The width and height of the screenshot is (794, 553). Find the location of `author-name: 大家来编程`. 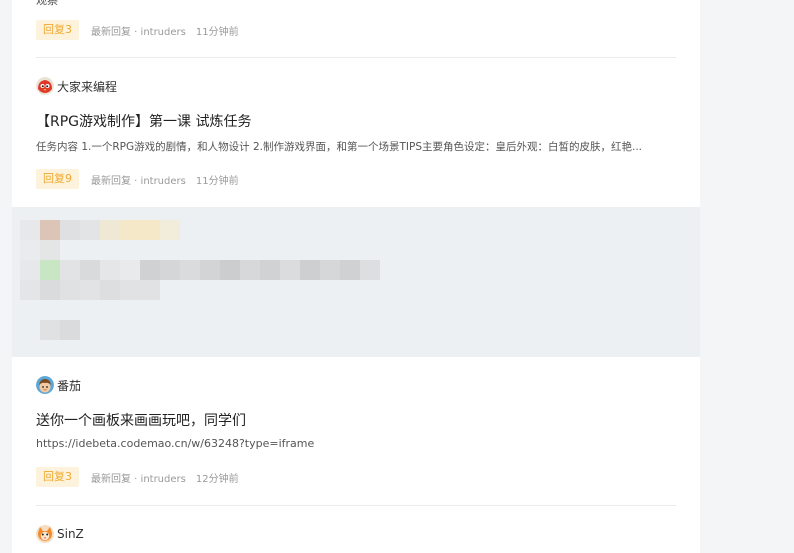

author-name: 大家来编程 is located at coordinates (87, 86).